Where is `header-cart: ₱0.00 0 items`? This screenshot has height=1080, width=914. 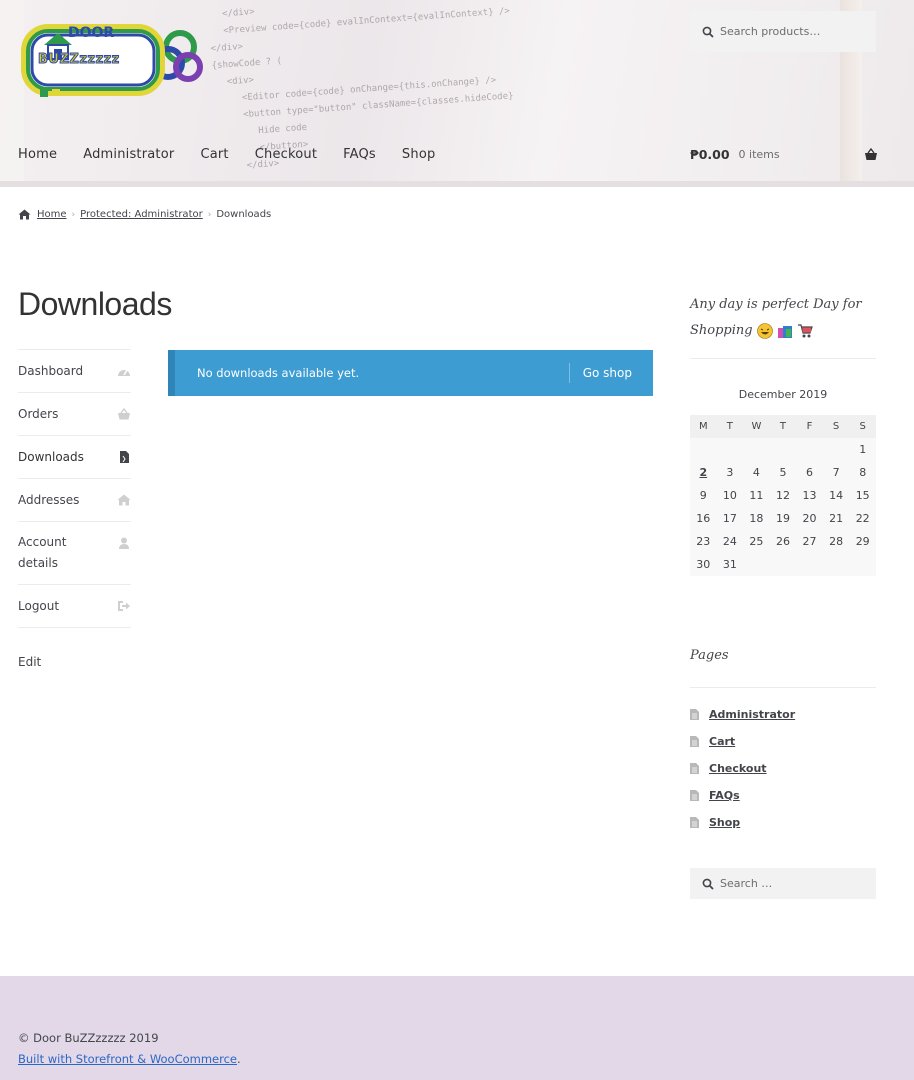 header-cart: ₱0.00 0 items is located at coordinates (784, 154).